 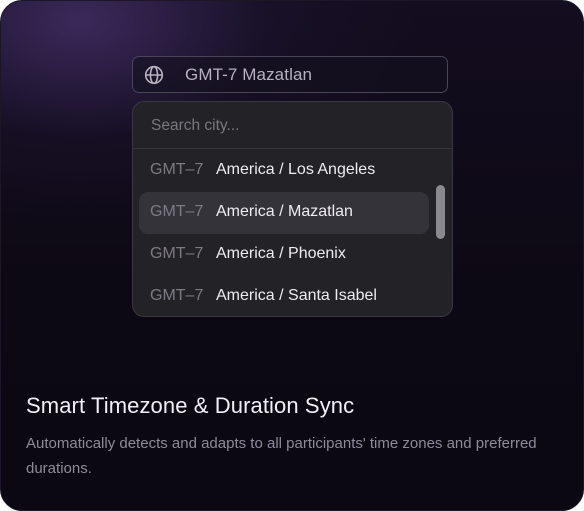 I want to click on city-search-input, so click(x=289, y=126).